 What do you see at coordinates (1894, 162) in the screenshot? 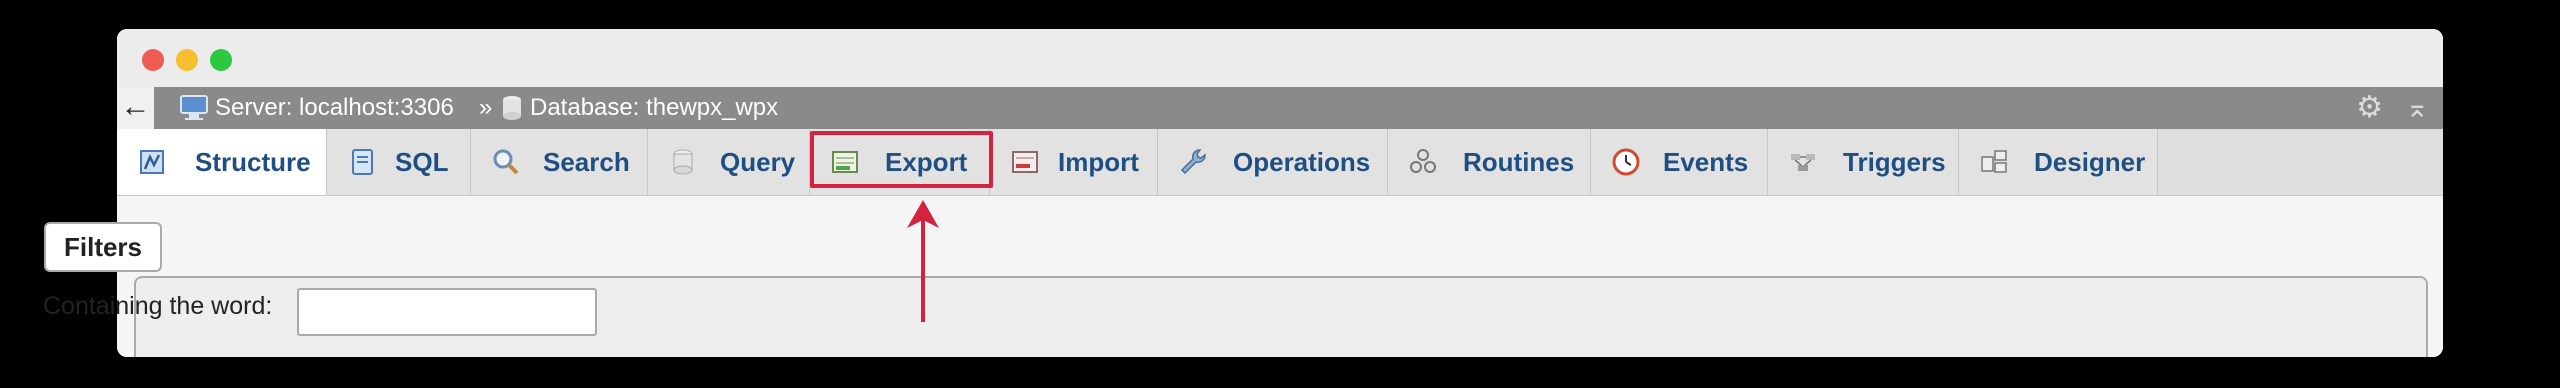
I see `tab-label: Triggers` at bounding box center [1894, 162].